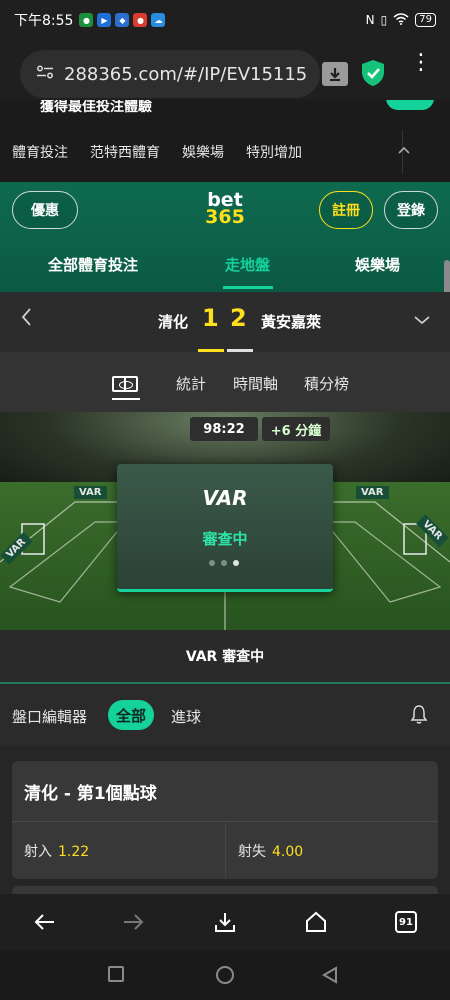  Describe the element at coordinates (126, 399) in the screenshot. I see `active-subtab-indicator` at that location.